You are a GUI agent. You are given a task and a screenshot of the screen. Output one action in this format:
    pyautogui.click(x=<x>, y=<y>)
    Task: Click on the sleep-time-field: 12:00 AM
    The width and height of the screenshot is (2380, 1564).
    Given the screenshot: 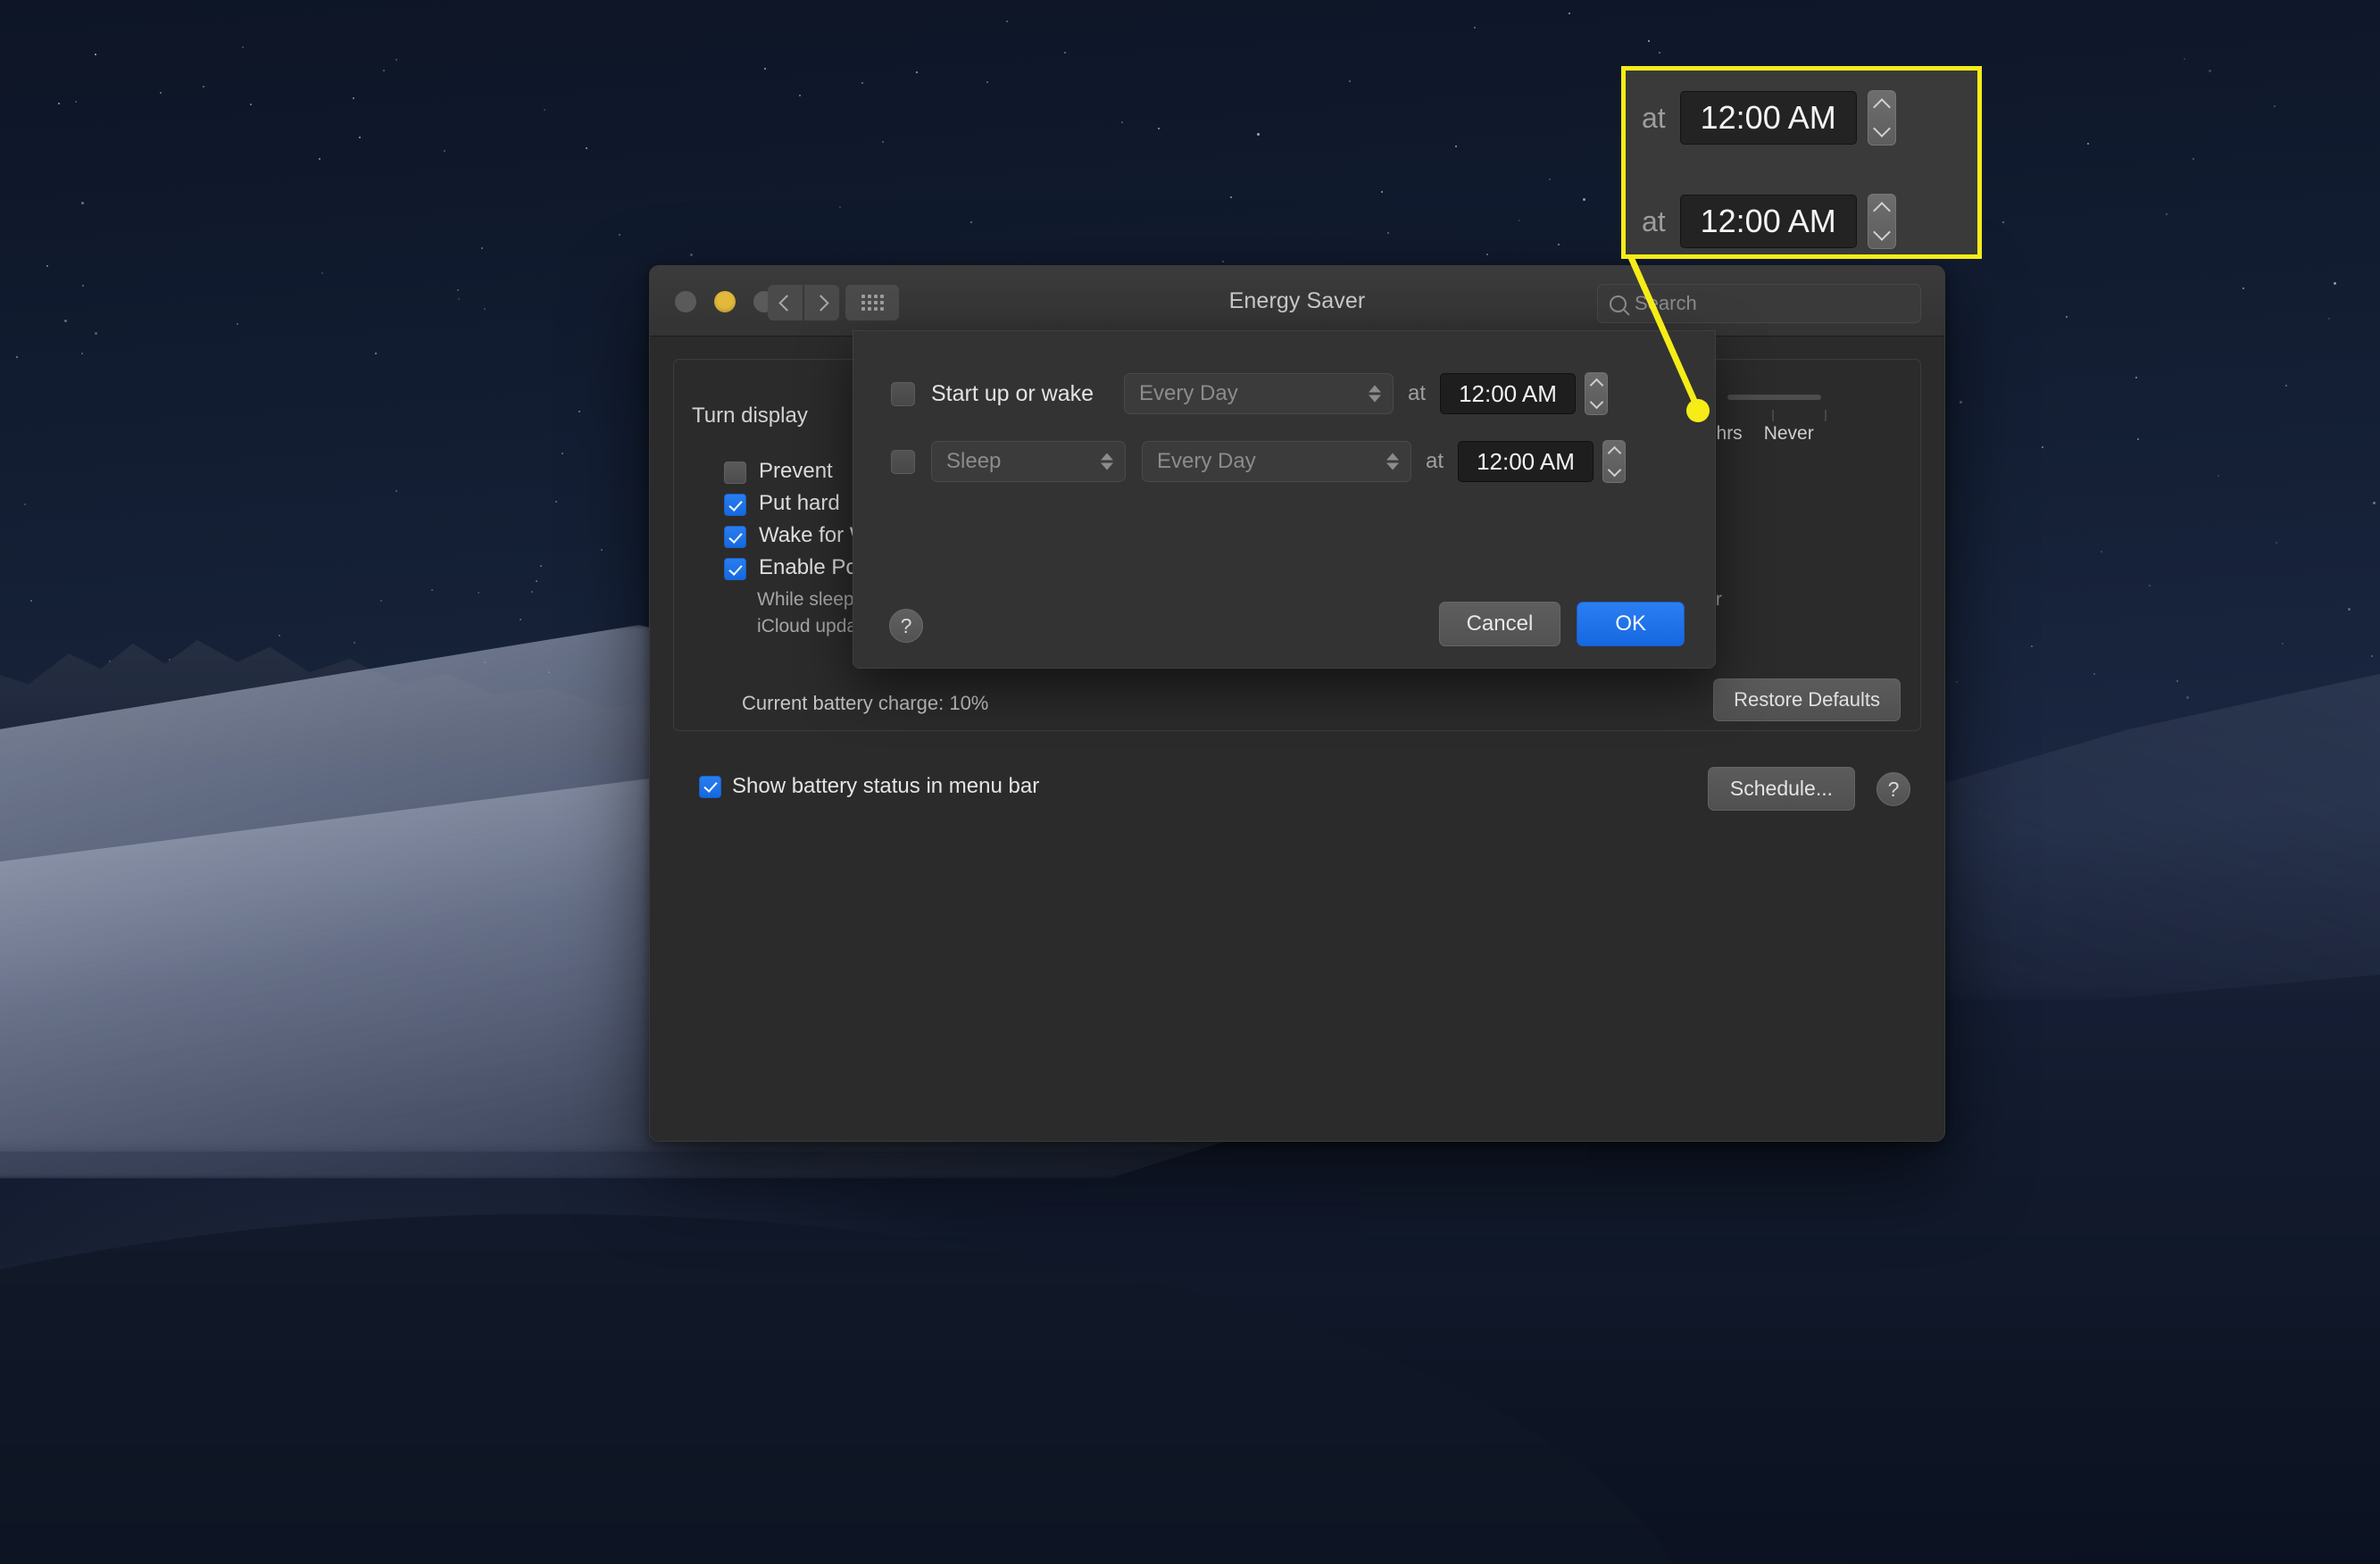 What is the action you would take?
    pyautogui.click(x=1526, y=461)
    